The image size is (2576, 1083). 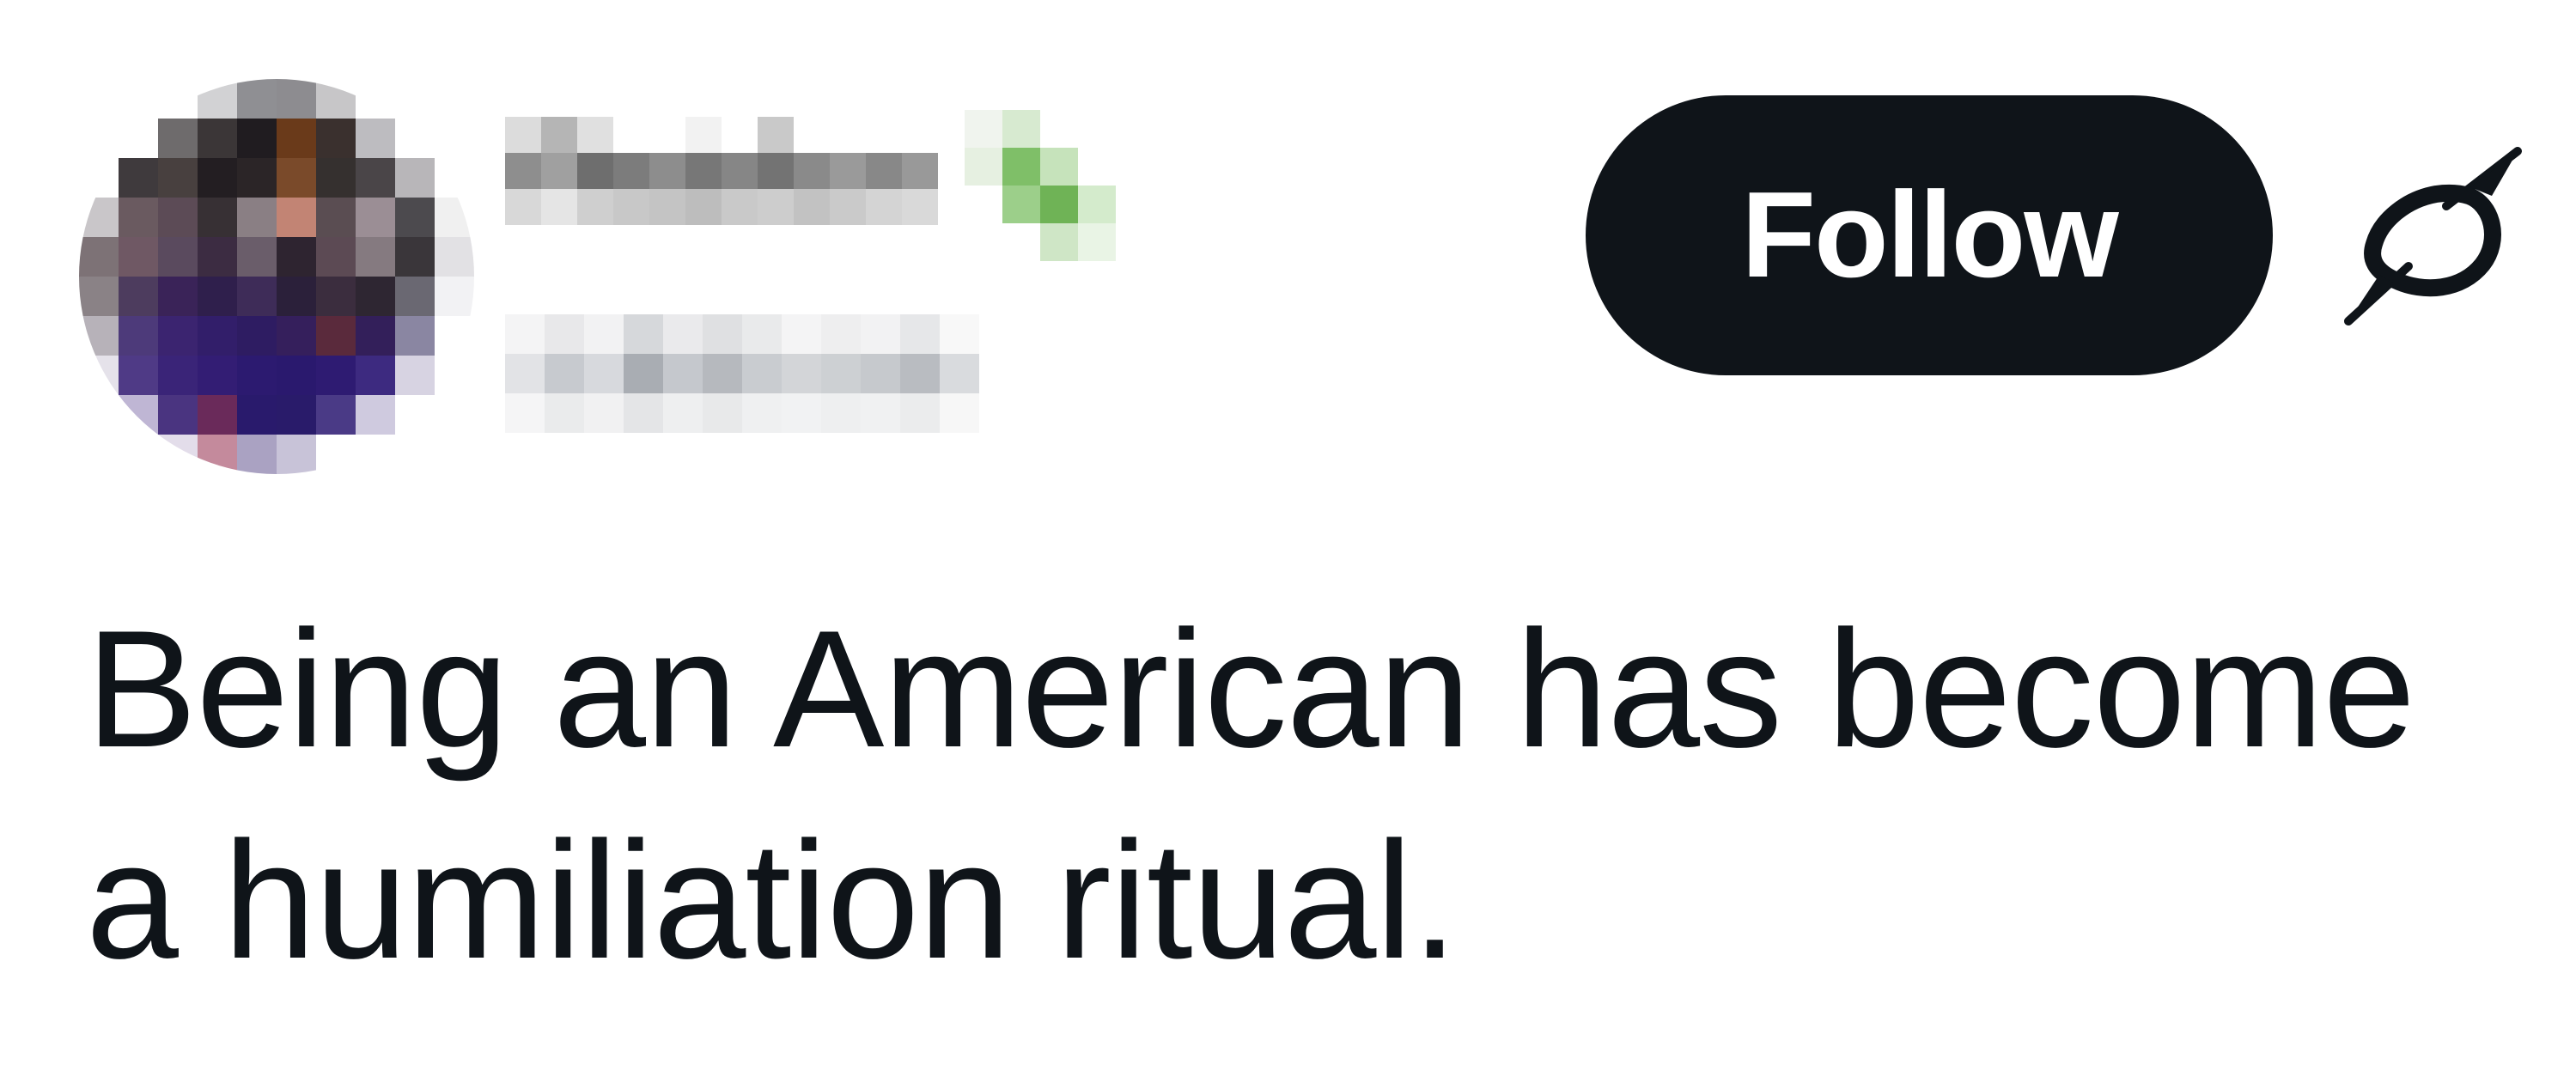 What do you see at coordinates (891, 290) in the screenshot?
I see `author-identity` at bounding box center [891, 290].